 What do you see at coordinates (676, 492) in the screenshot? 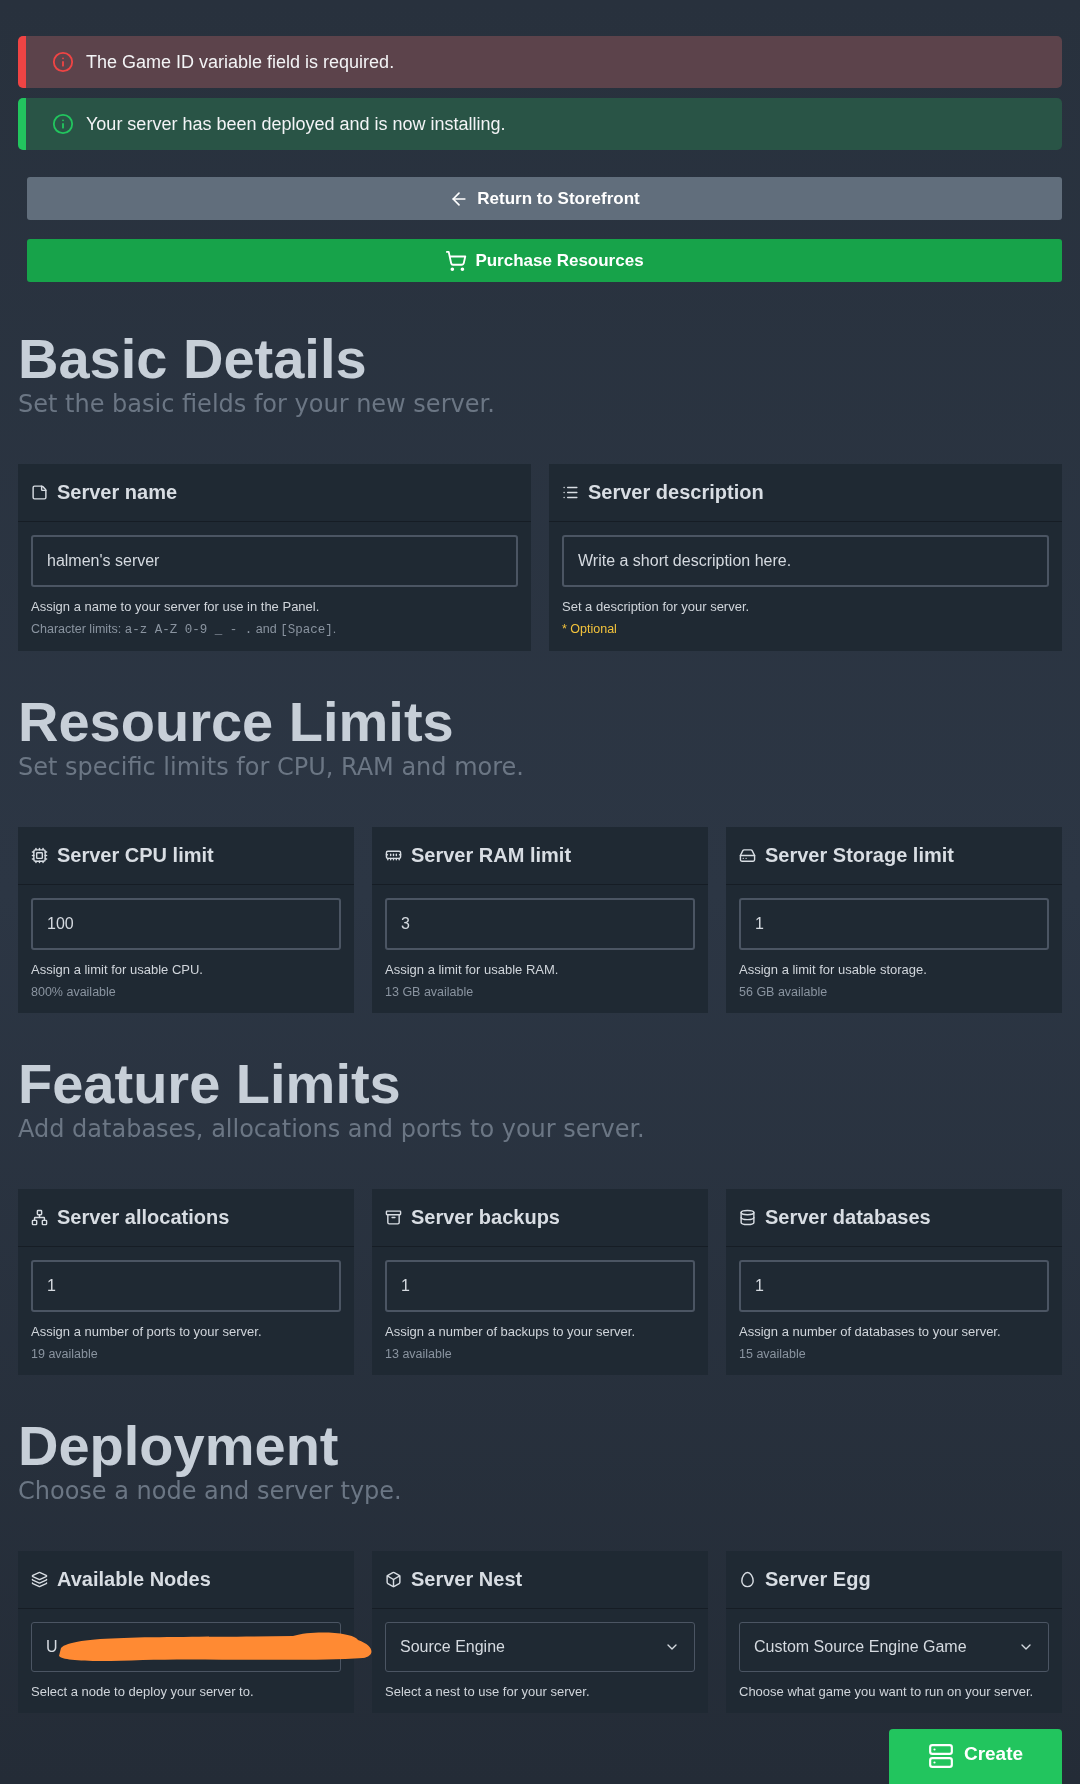
I see `card-title: Server description` at bounding box center [676, 492].